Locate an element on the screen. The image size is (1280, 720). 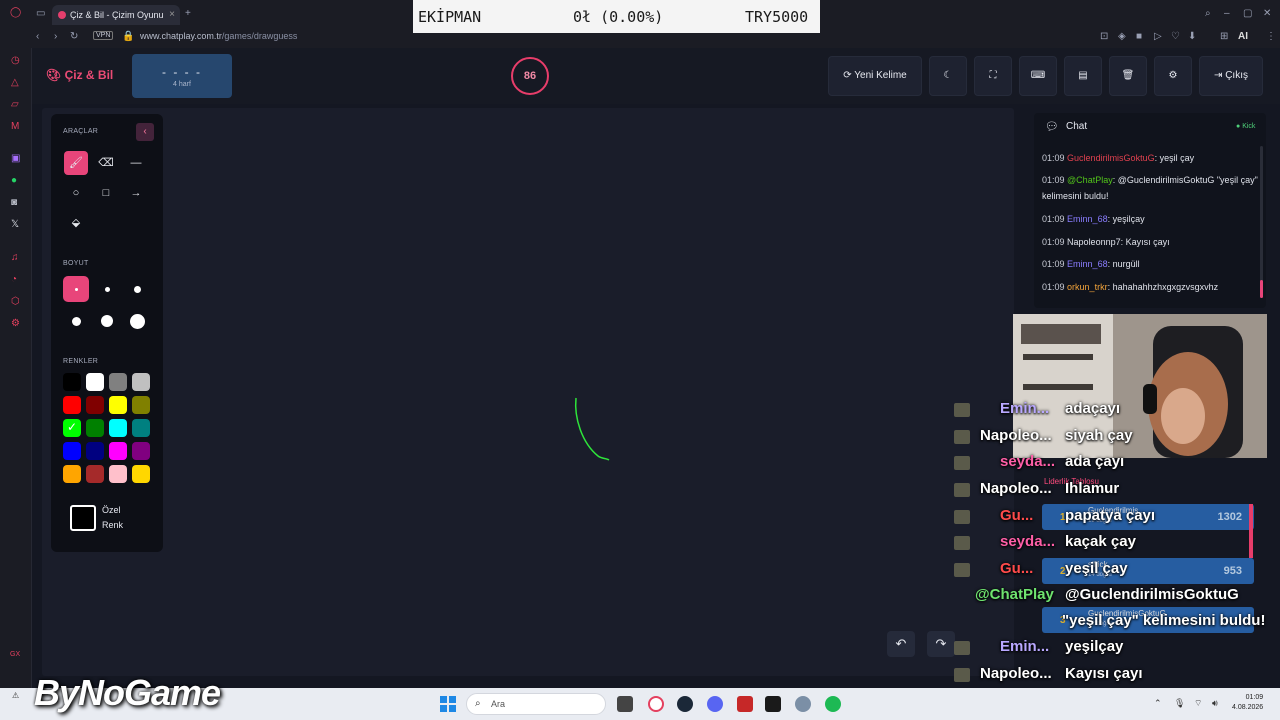
steam-icon is located at coordinates (685, 704).